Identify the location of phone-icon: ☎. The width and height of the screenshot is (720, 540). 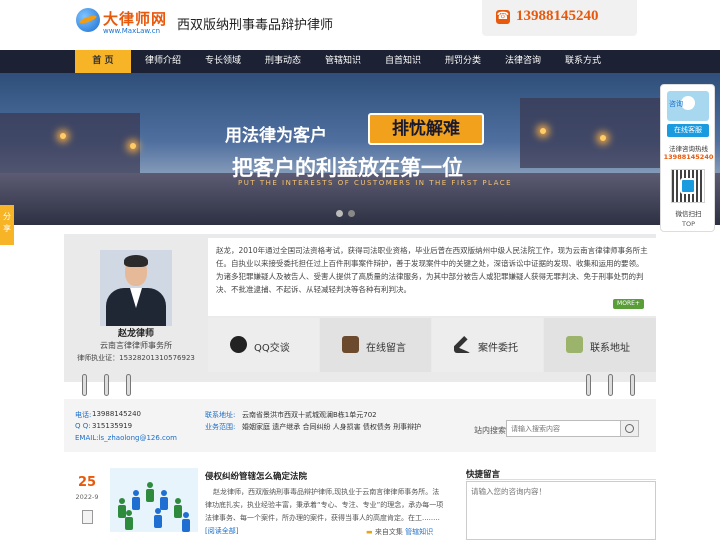
(503, 17).